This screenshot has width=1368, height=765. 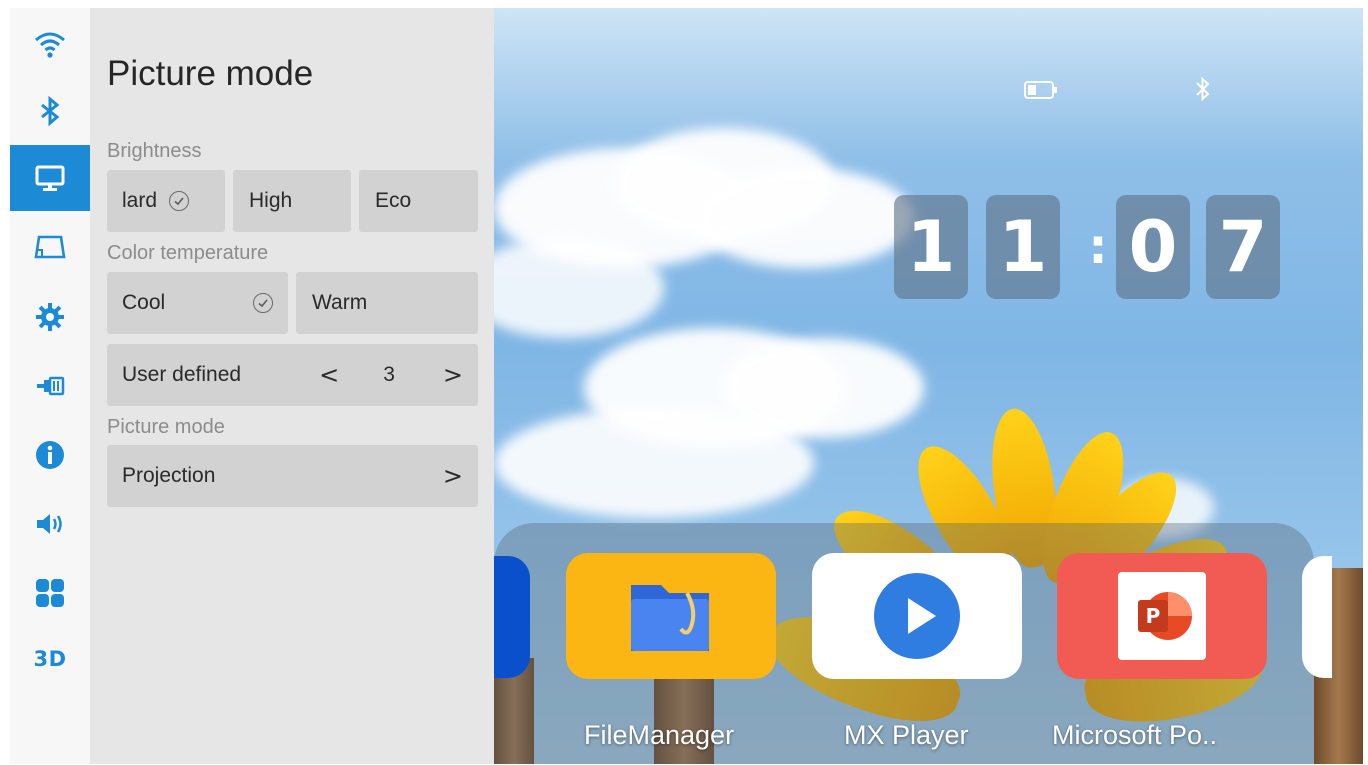 I want to click on rail-item-settings, so click(x=50, y=317).